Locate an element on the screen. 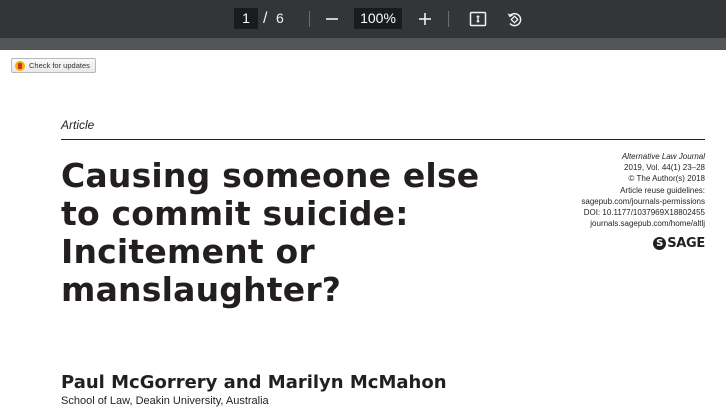  reuse-guidelines: Article reuse guidelines: is located at coordinates (662, 190).